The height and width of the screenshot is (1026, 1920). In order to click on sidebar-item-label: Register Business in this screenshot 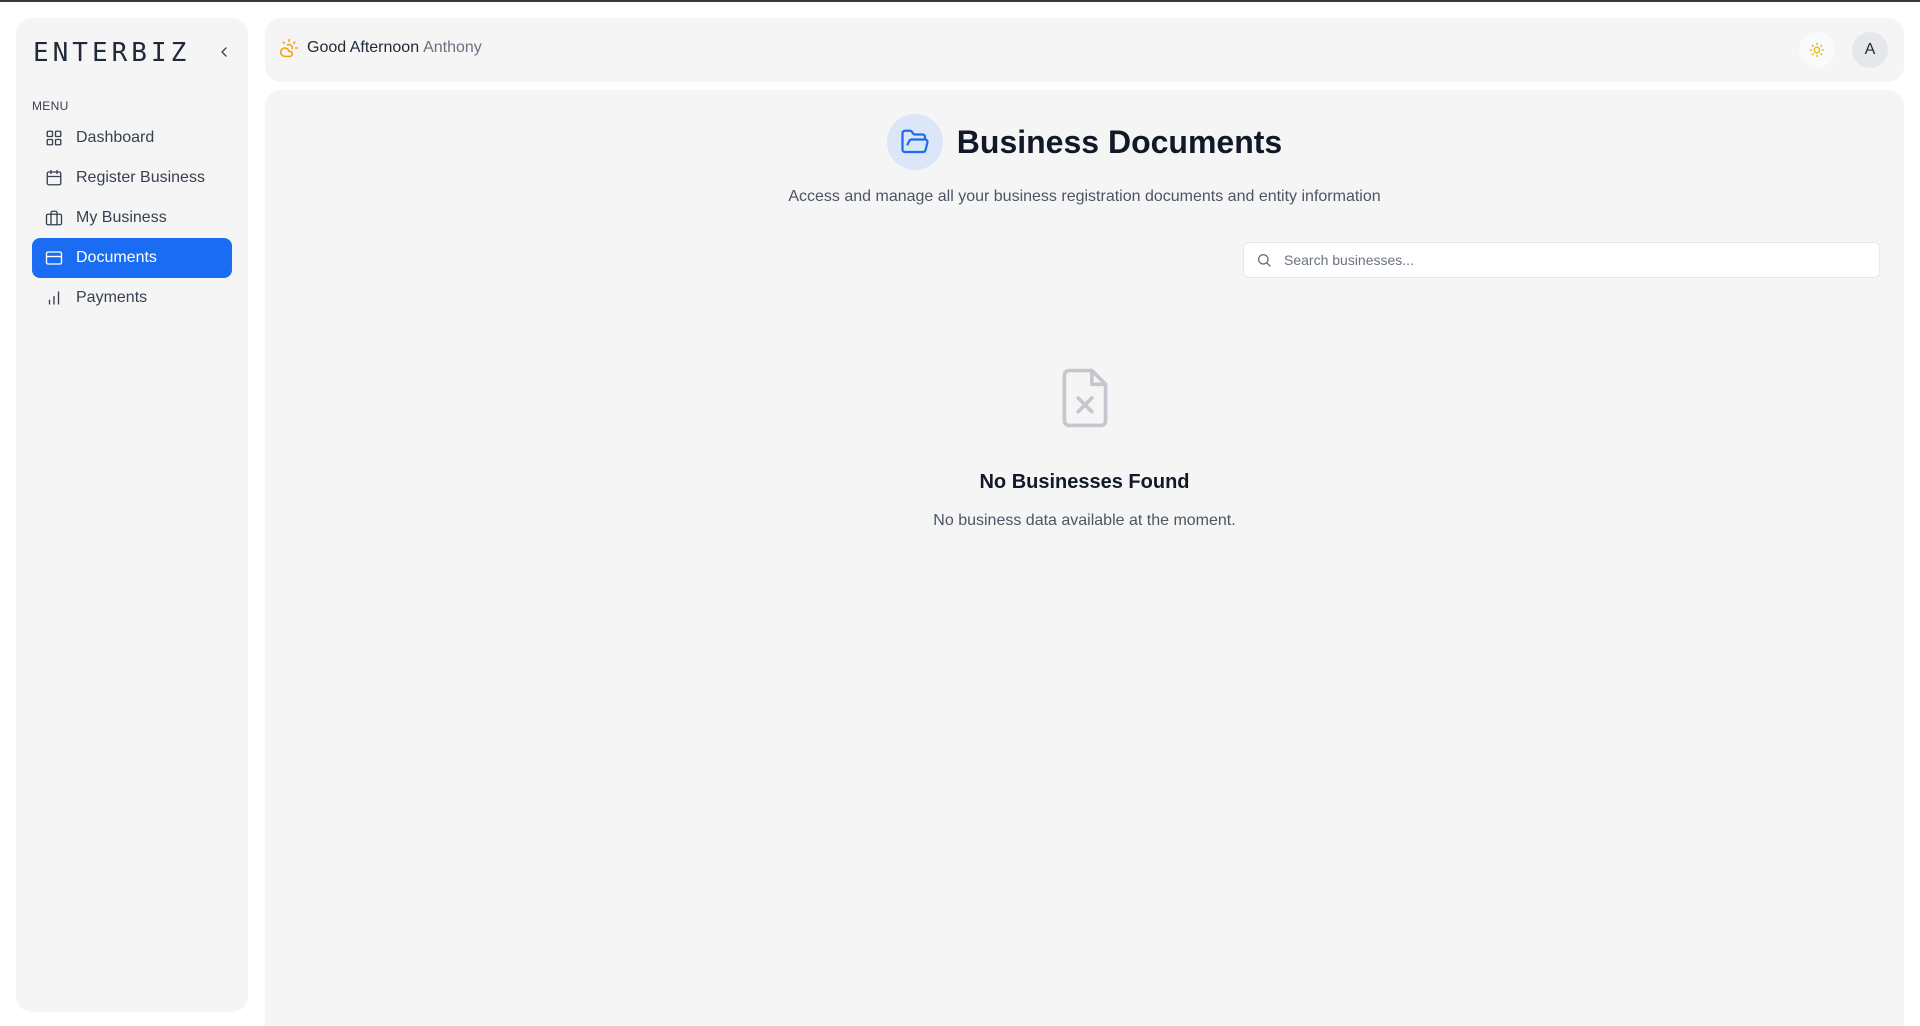, I will do `click(140, 177)`.